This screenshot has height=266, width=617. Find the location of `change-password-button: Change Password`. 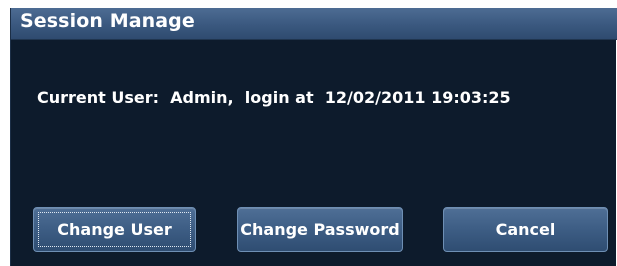

change-password-button: Change Password is located at coordinates (320, 229).